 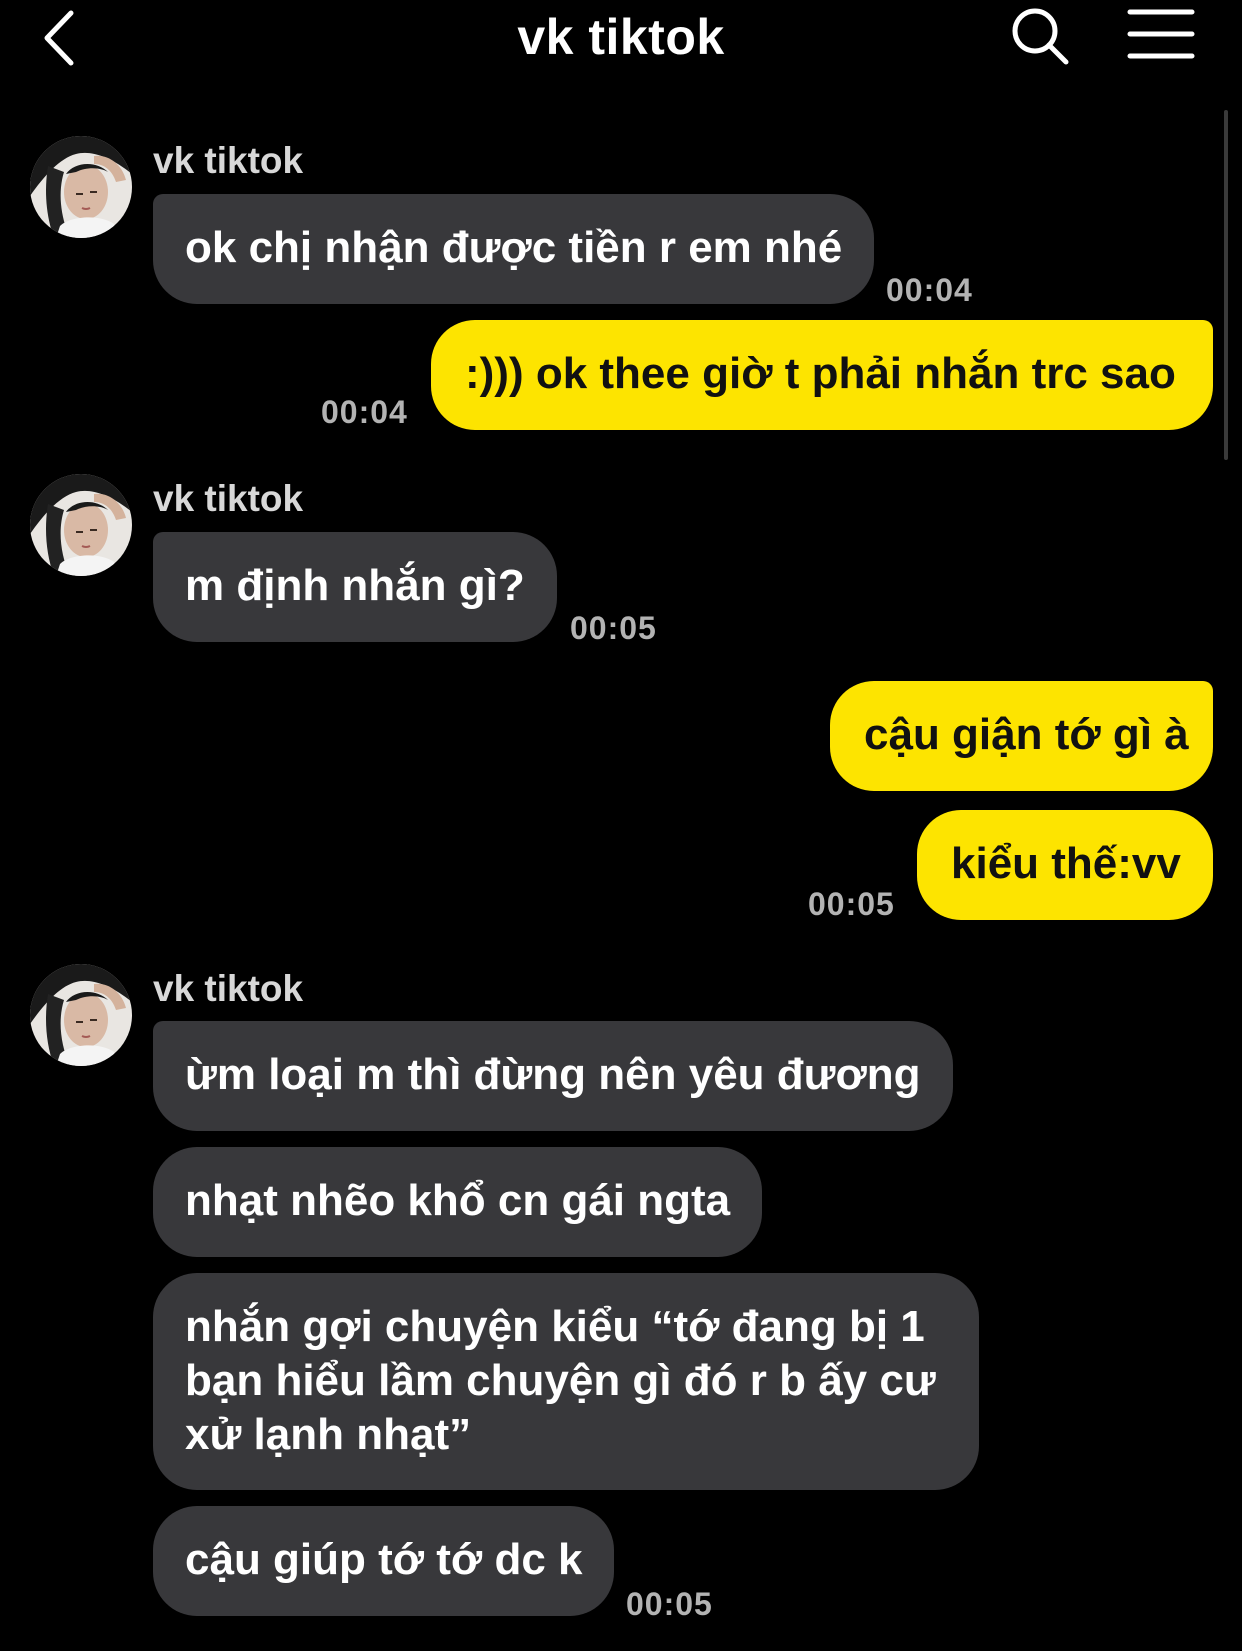 I want to click on chat-header: vk tiktok, so click(x=621, y=50).